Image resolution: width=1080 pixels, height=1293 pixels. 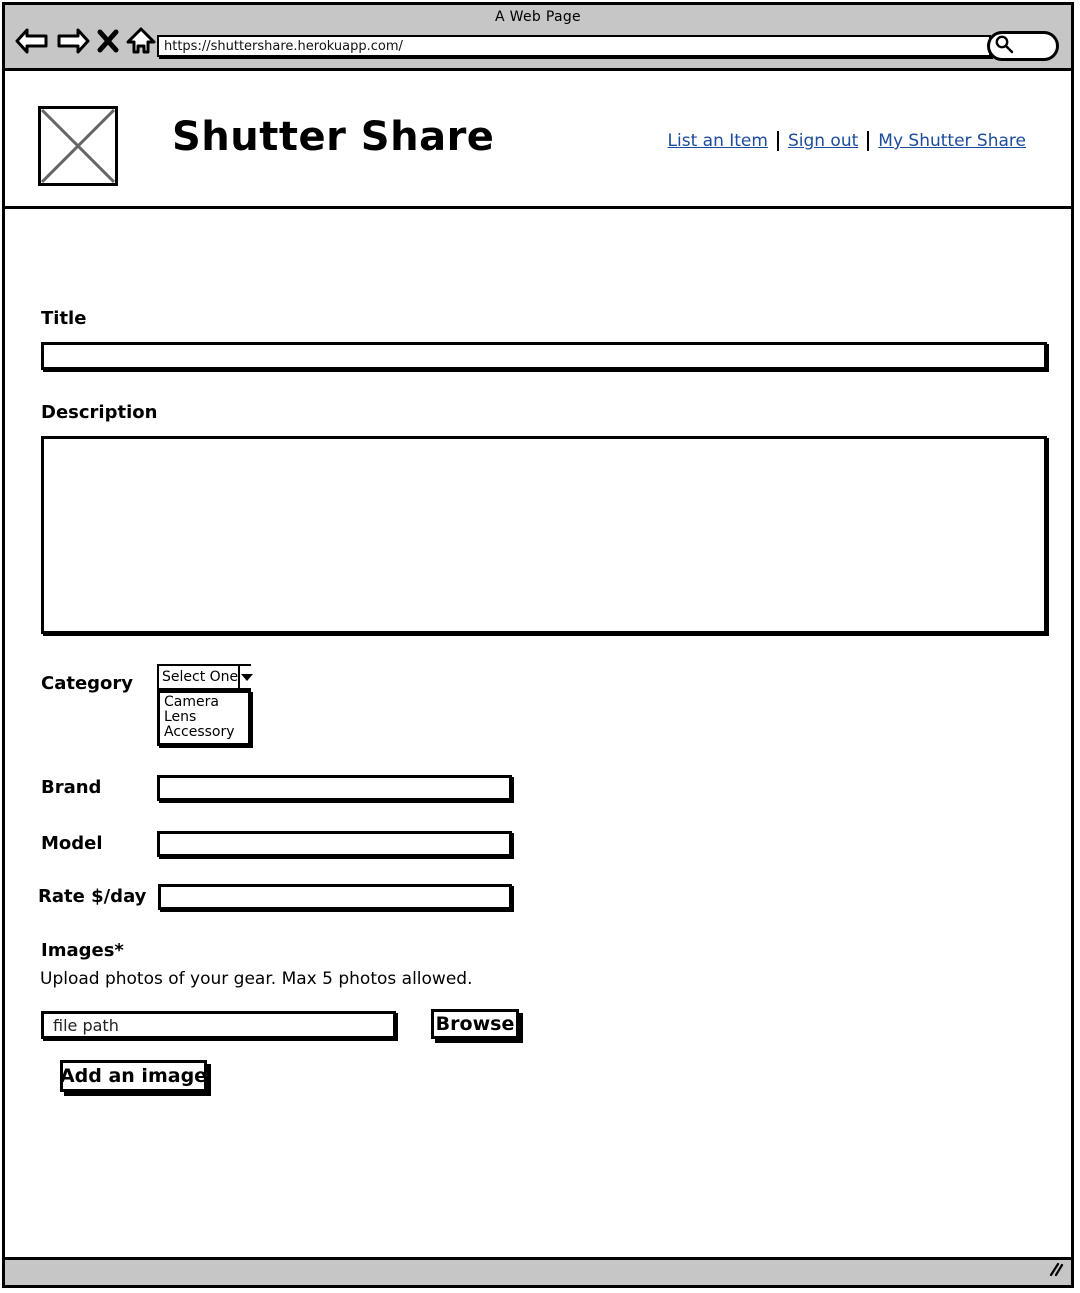 I want to click on page-title: Shutter Share, so click(x=333, y=137).